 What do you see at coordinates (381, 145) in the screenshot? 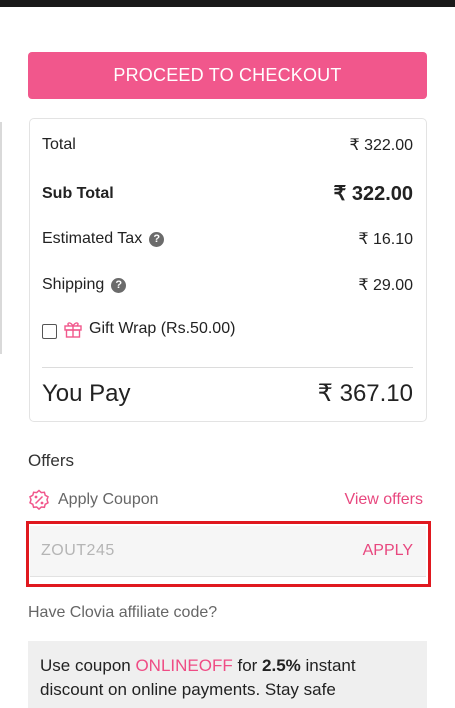
I see `total-value: ₹ 322.00` at bounding box center [381, 145].